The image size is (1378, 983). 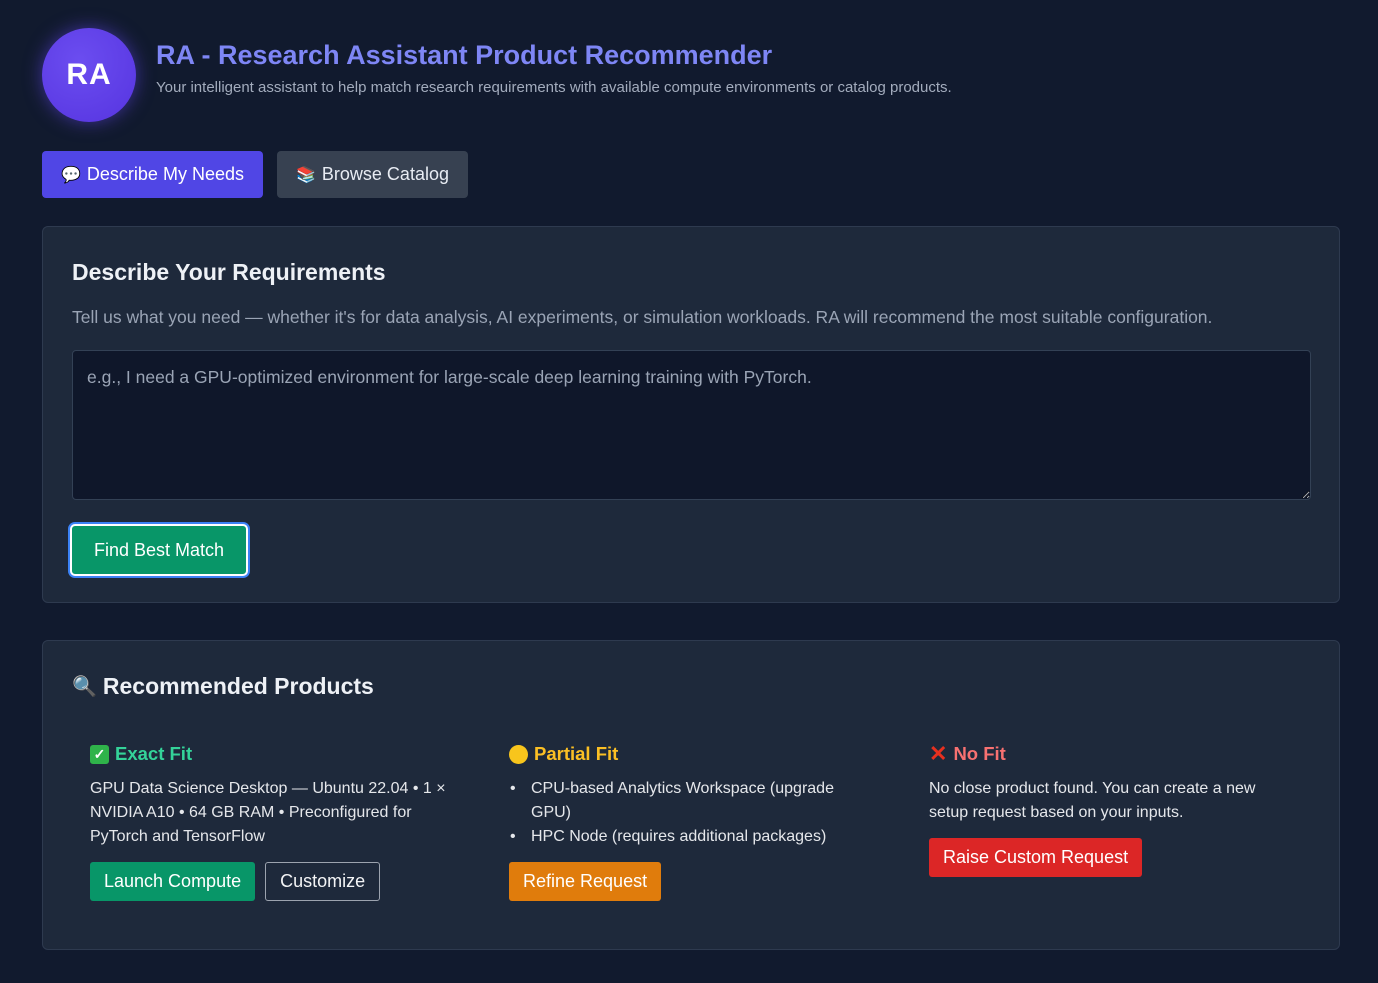 I want to click on tab-label: Browse Catalog, so click(x=385, y=174).